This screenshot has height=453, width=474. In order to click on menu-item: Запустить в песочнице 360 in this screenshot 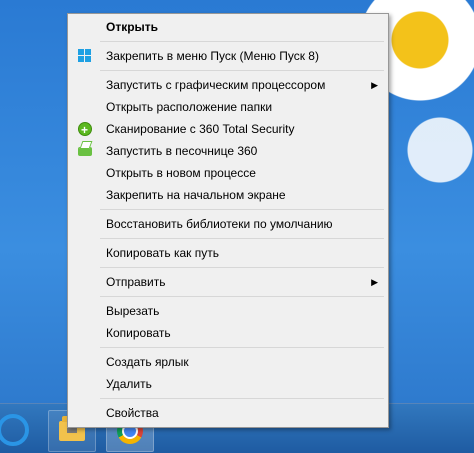, I will do `click(228, 151)`.